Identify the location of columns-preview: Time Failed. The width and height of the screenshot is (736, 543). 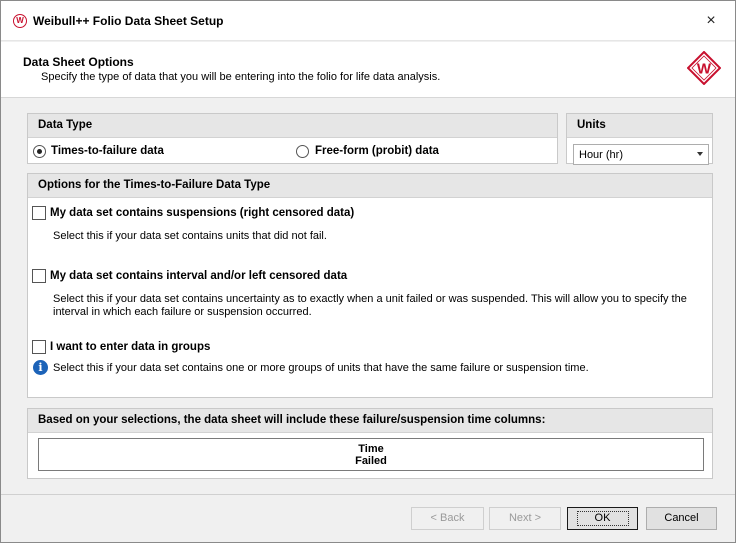
(371, 454).